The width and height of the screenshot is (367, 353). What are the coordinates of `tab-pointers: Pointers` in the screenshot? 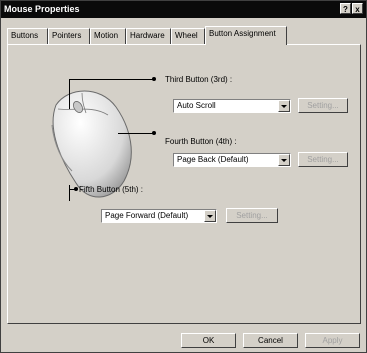 It's located at (69, 36).